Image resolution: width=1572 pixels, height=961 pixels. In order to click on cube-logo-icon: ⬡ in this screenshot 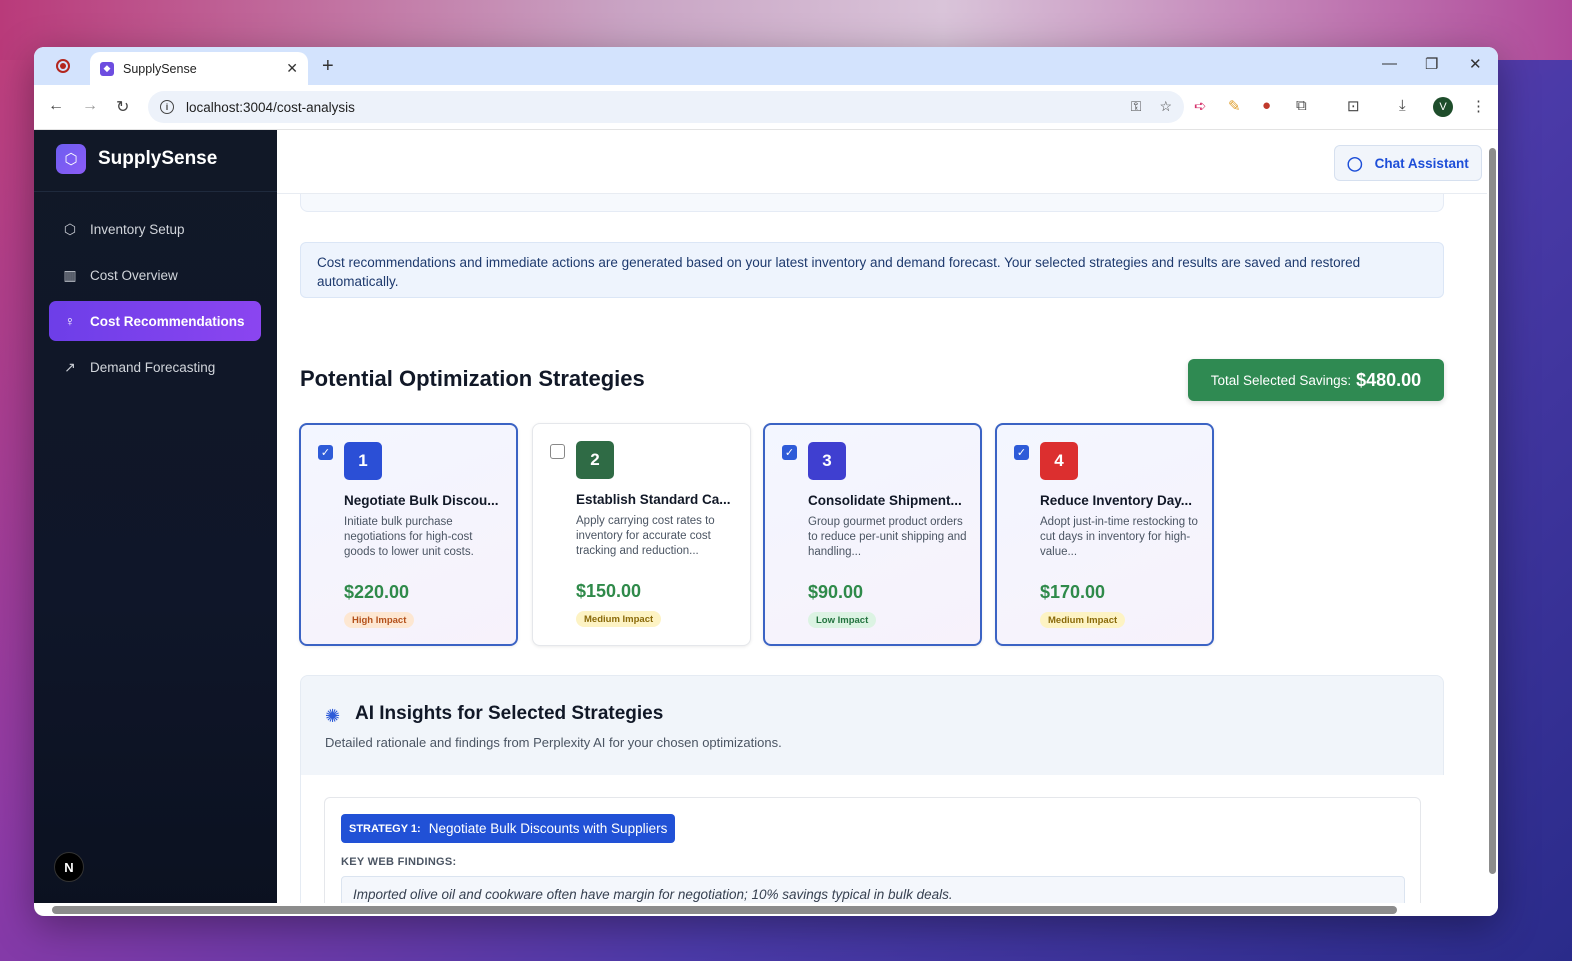, I will do `click(71, 159)`.